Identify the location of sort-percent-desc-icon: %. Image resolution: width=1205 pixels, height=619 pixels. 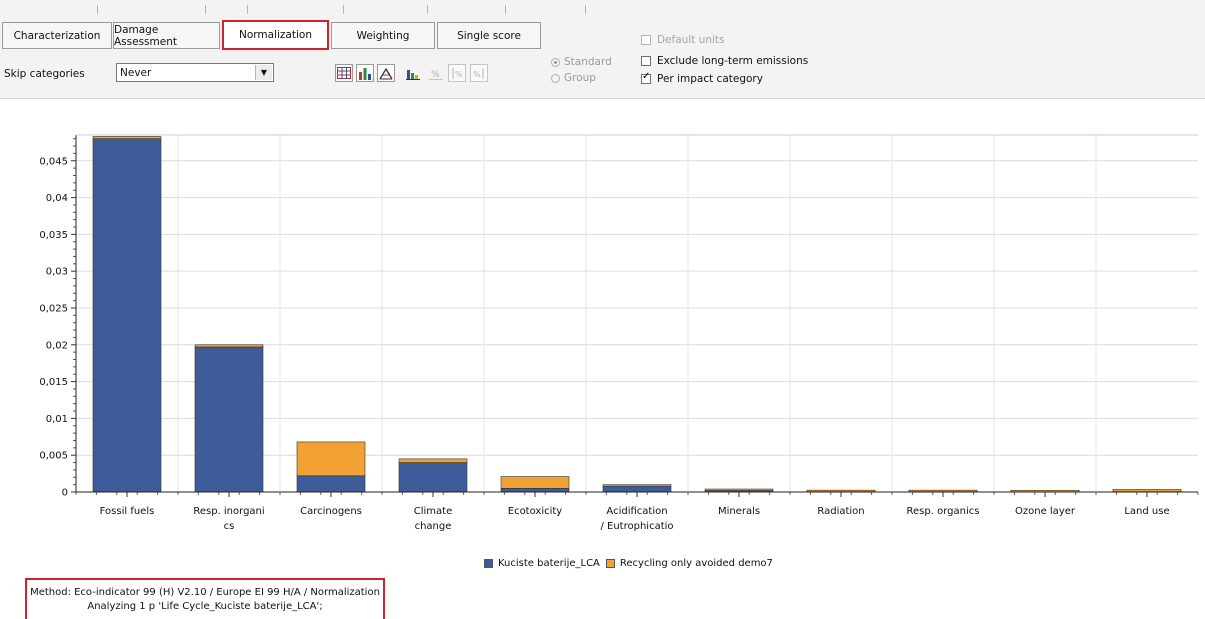
(479, 73).